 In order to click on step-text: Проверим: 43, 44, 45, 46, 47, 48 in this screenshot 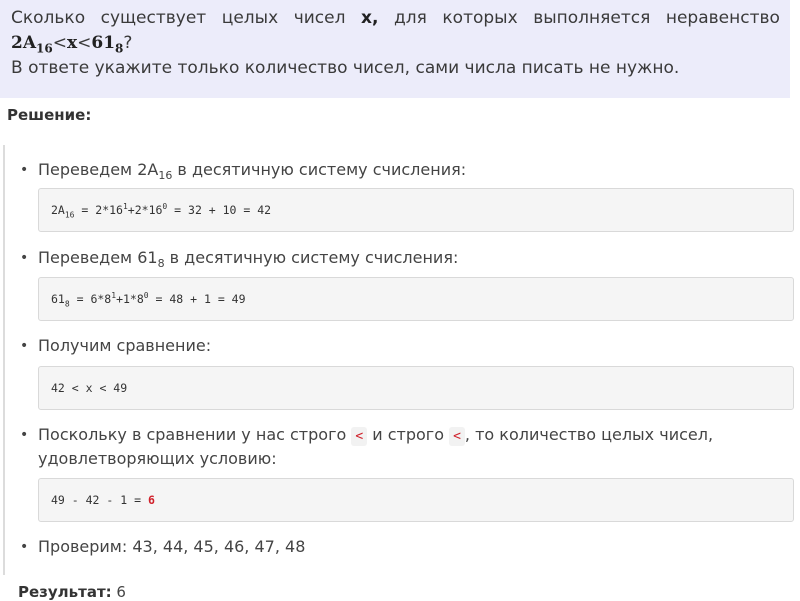, I will do `click(172, 546)`.